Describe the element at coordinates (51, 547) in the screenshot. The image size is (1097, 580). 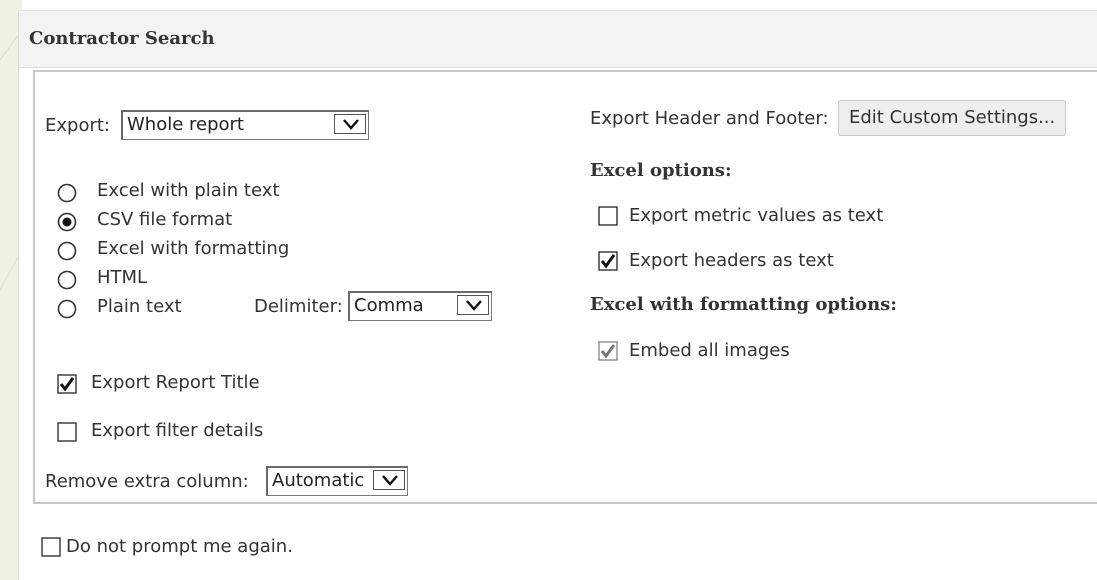
I see `do-not-prompt-checkbox` at that location.